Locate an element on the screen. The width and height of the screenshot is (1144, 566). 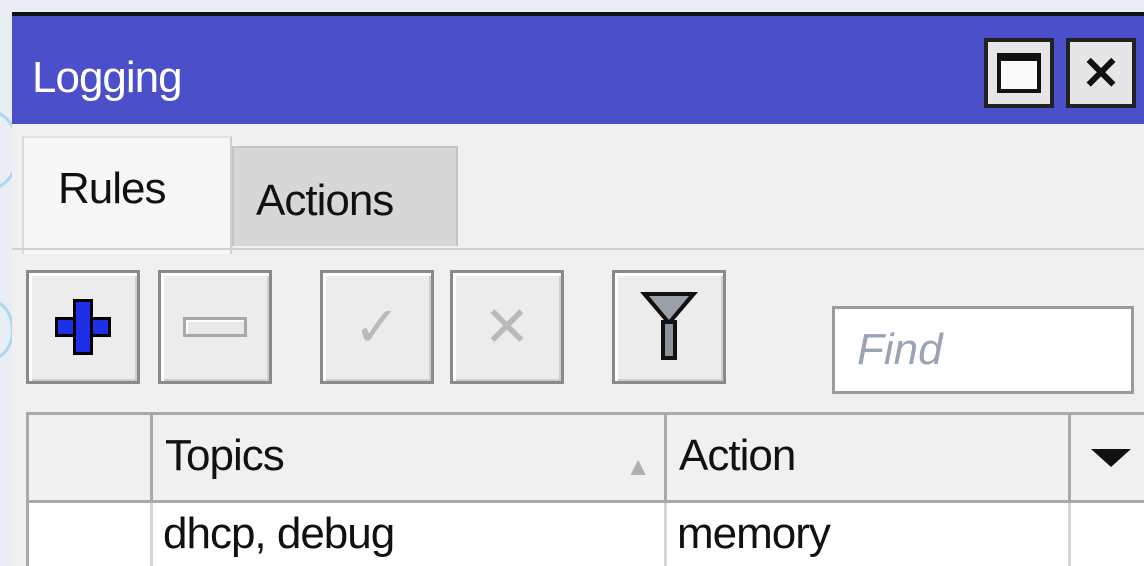
tab-rules: Rules is located at coordinates (127, 195).